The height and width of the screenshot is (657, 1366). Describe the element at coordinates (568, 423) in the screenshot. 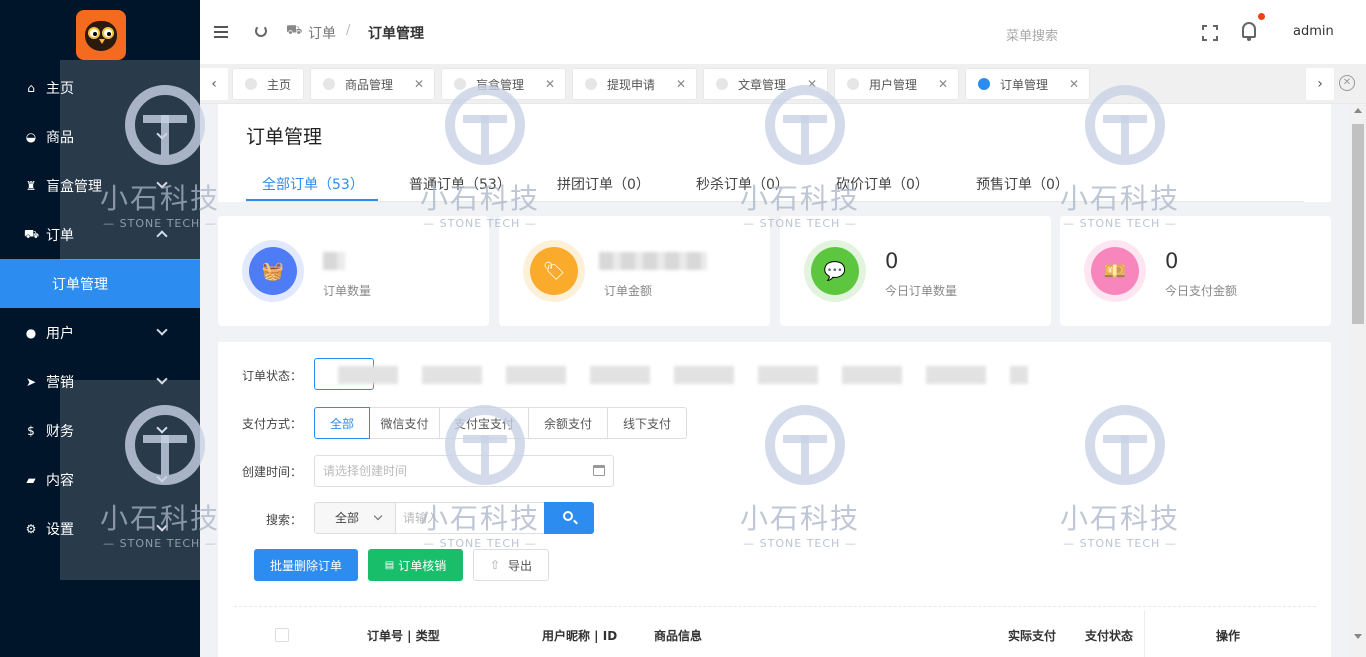

I see `payment-option-balance: 余额支付` at that location.